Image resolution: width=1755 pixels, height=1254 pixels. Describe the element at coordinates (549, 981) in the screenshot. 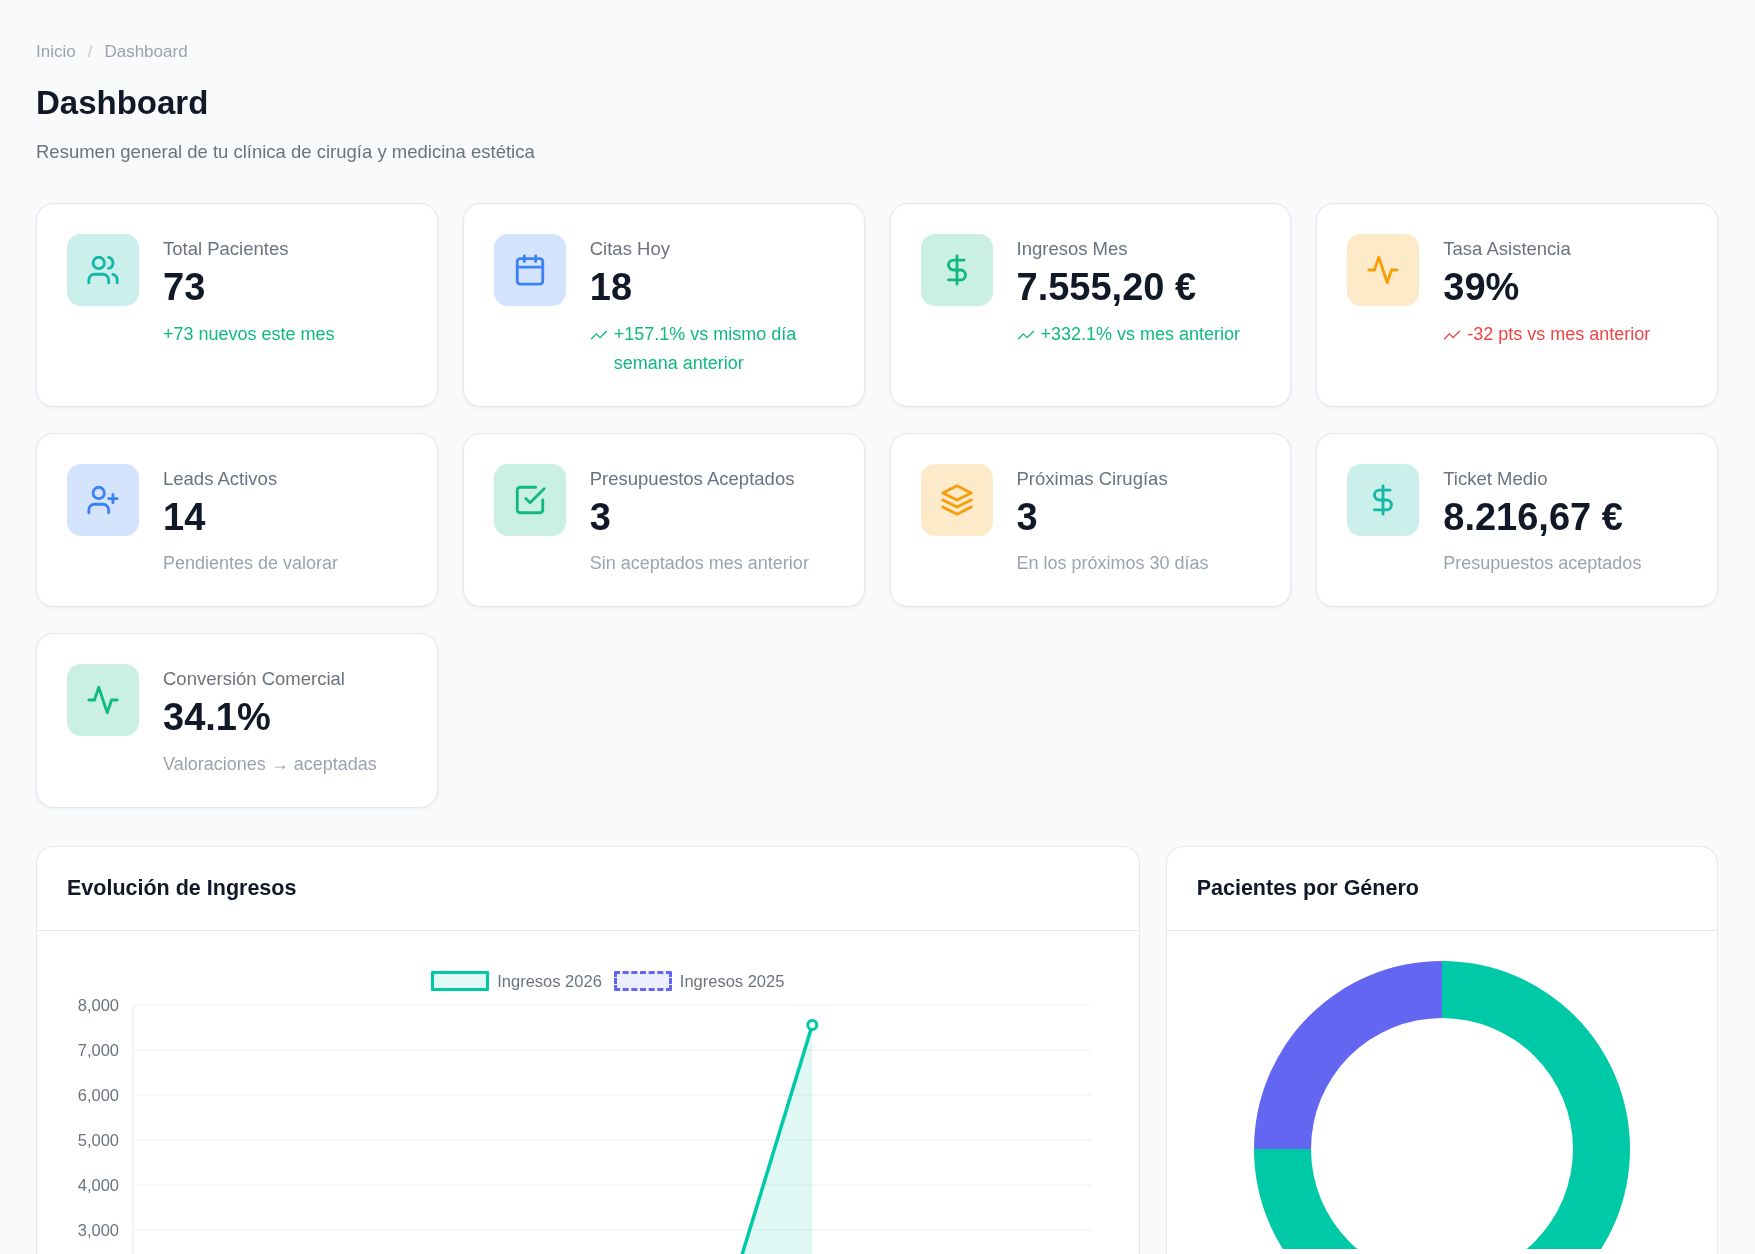

I see `legend-label: Ingresos 2026` at that location.